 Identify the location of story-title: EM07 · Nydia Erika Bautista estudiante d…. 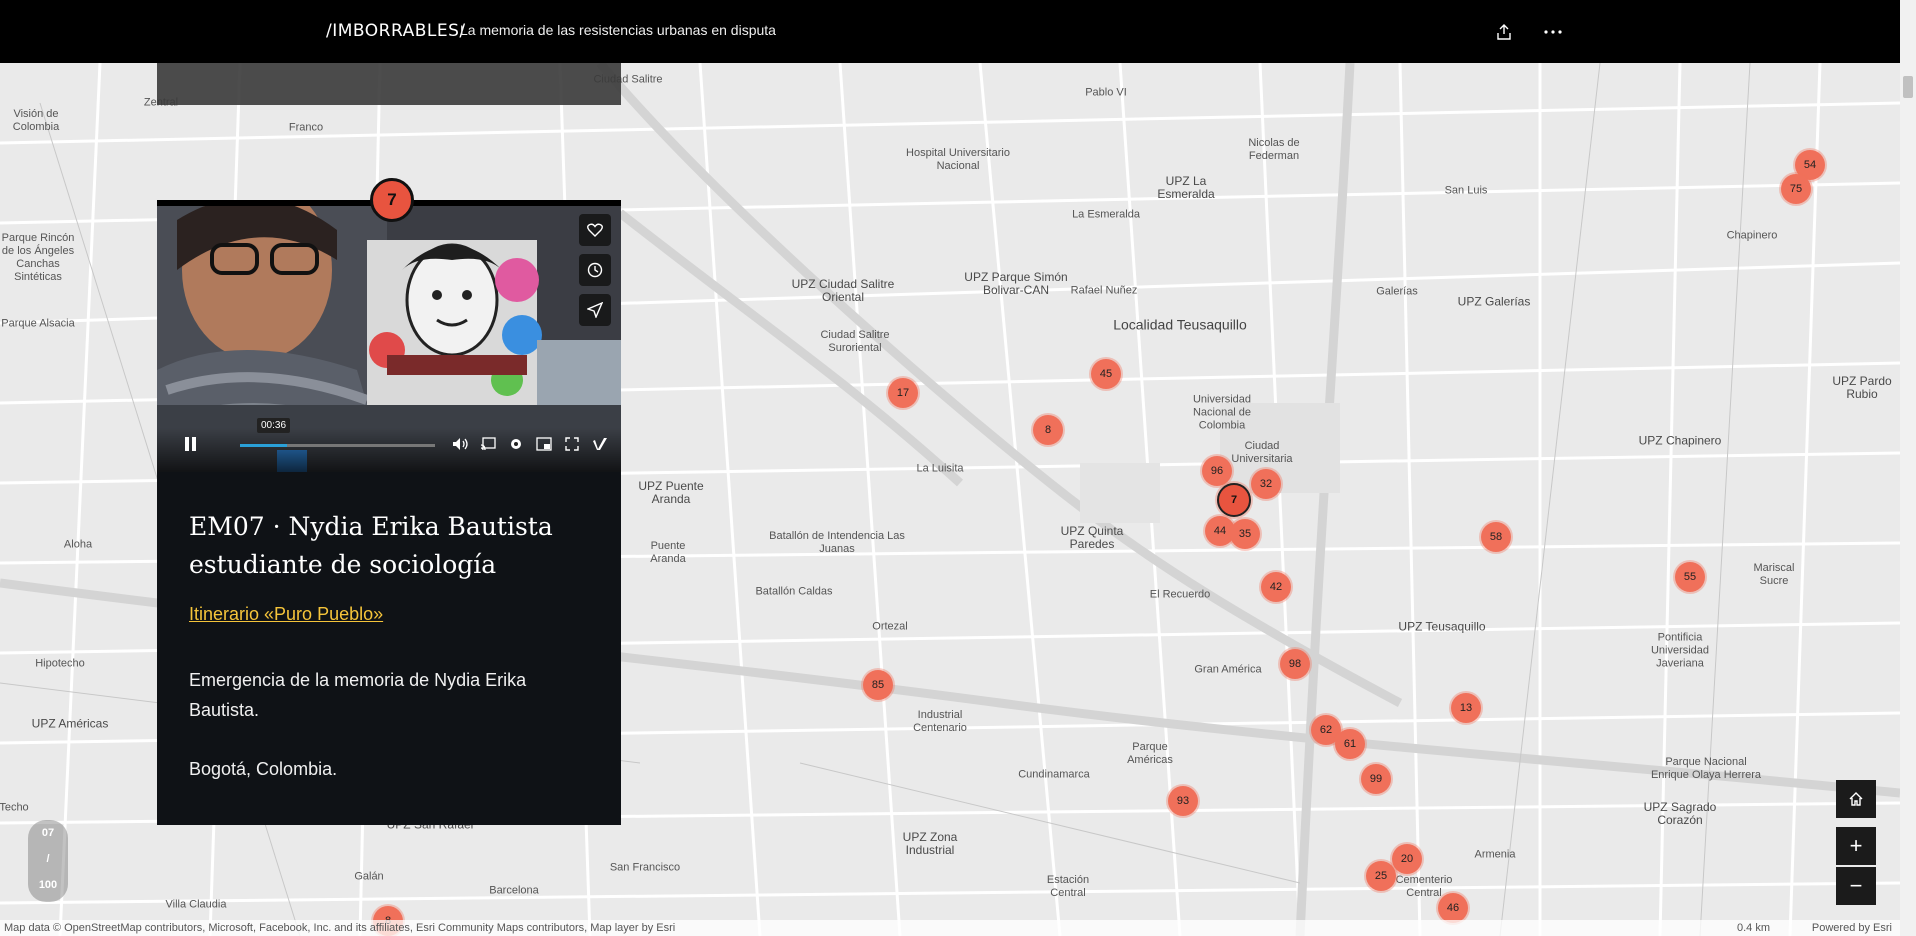
(371, 545).